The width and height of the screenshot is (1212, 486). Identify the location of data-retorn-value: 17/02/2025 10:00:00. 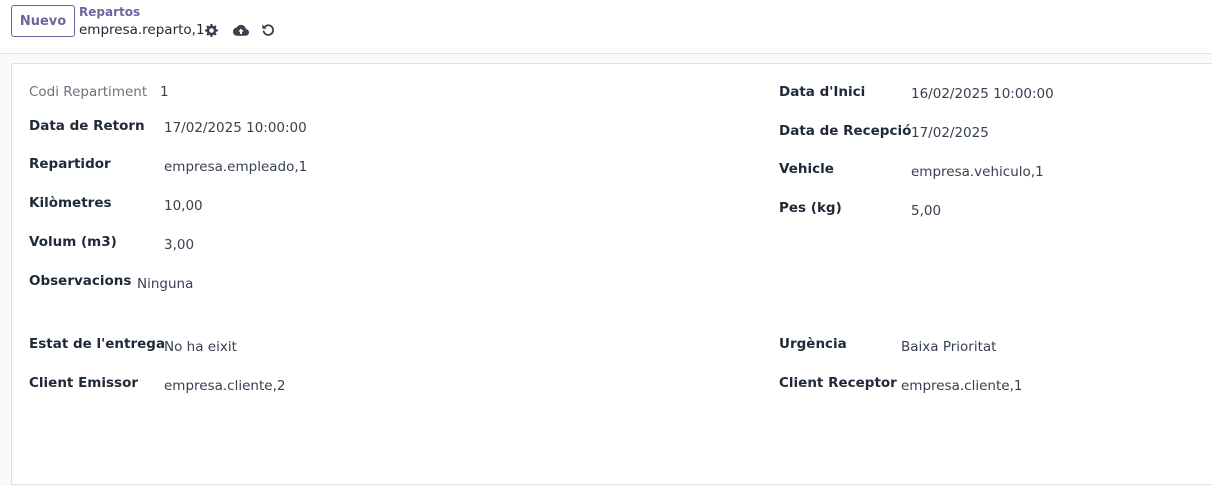
(235, 128).